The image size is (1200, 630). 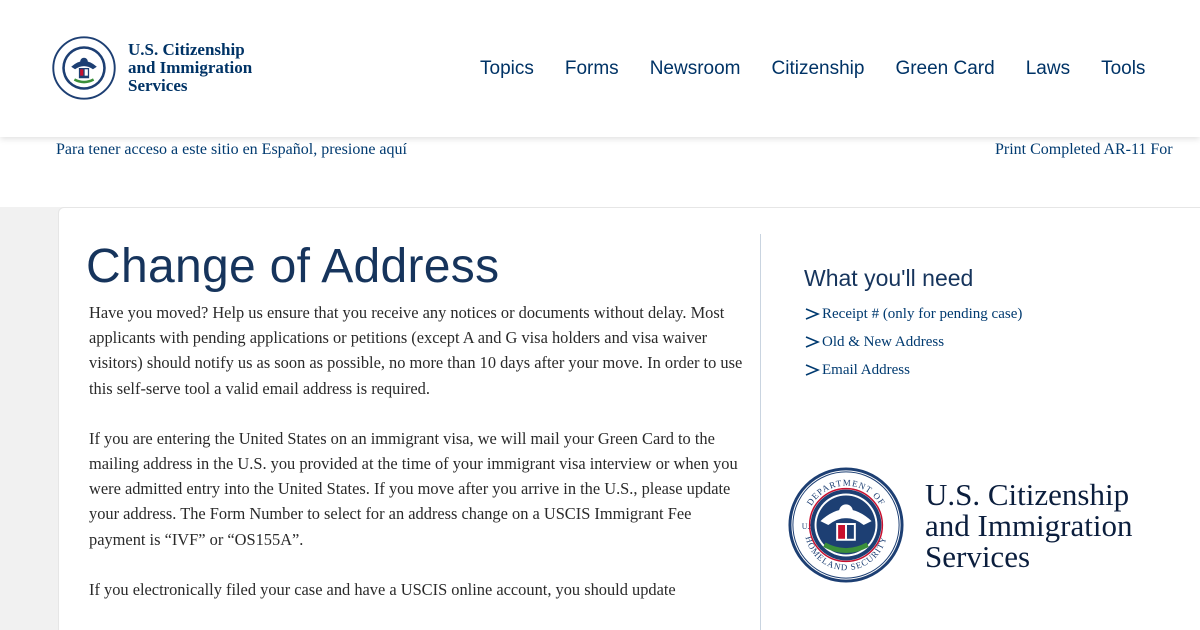 I want to click on requirement-item-email: Email Address, so click(x=913, y=370).